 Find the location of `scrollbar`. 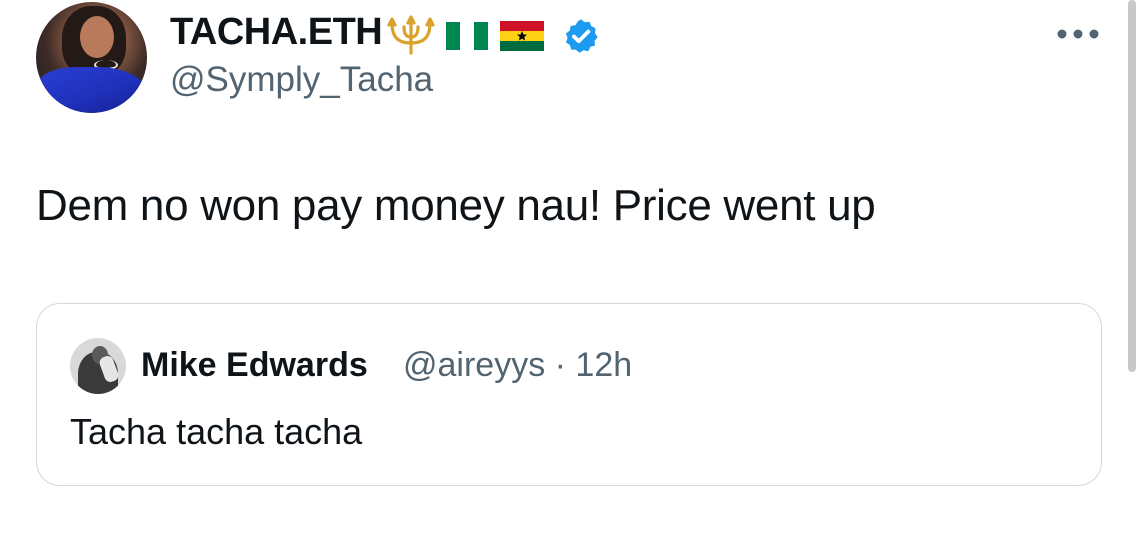

scrollbar is located at coordinates (1132, 186).